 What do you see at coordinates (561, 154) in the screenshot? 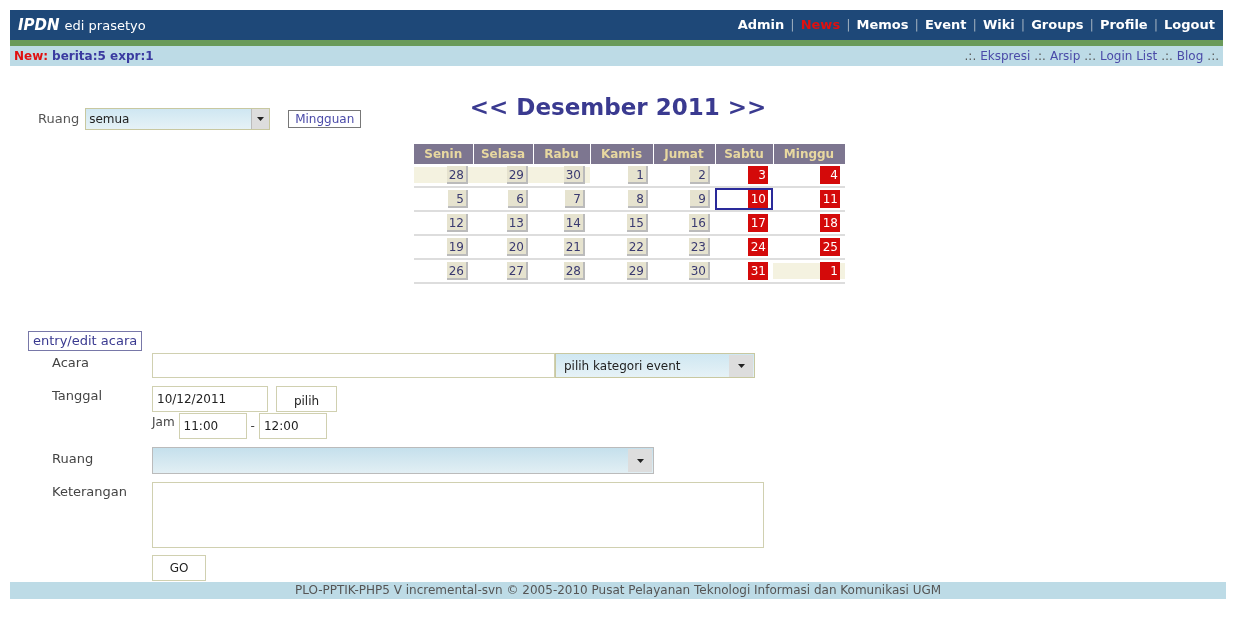
I see `weekday-header: Rabu` at bounding box center [561, 154].